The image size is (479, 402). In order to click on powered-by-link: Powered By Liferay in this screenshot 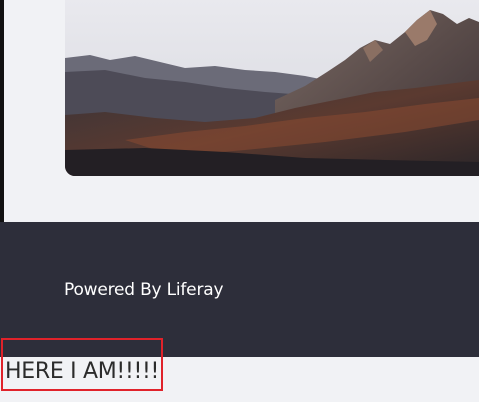, I will do `click(144, 290)`.